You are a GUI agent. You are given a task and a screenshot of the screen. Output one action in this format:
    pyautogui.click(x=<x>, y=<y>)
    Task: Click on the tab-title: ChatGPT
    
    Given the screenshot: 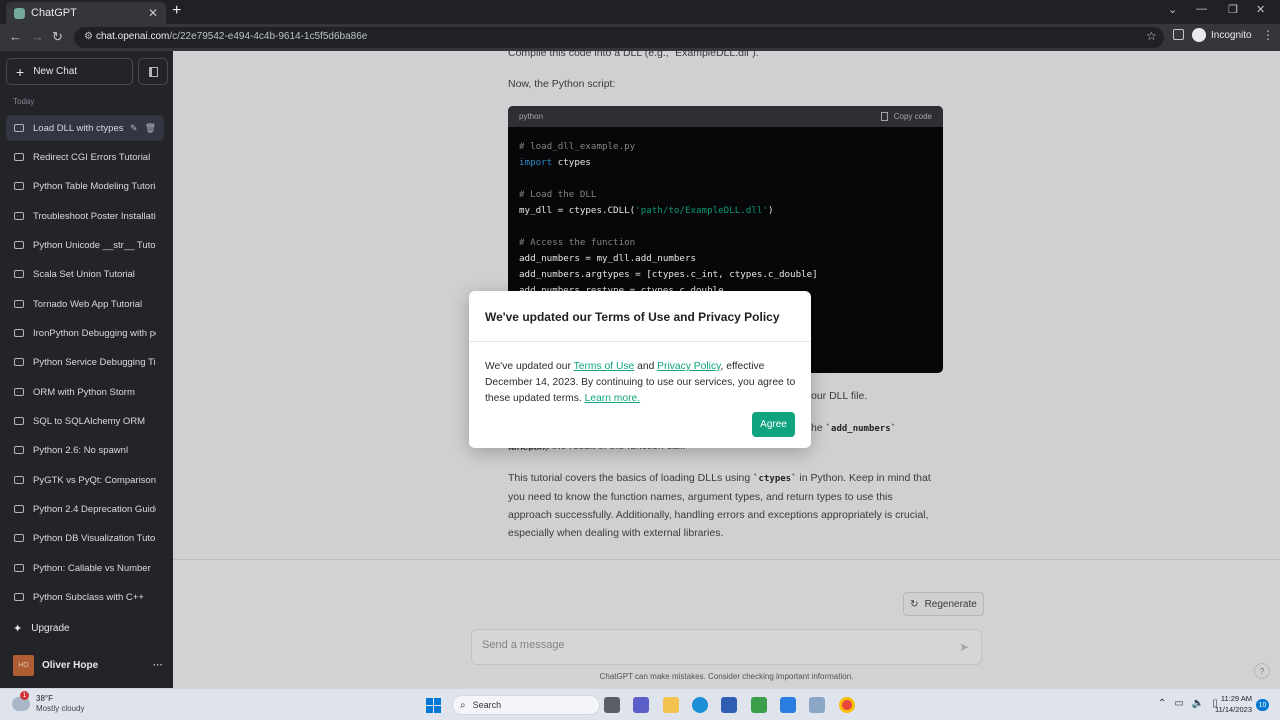 What is the action you would take?
    pyautogui.click(x=54, y=13)
    